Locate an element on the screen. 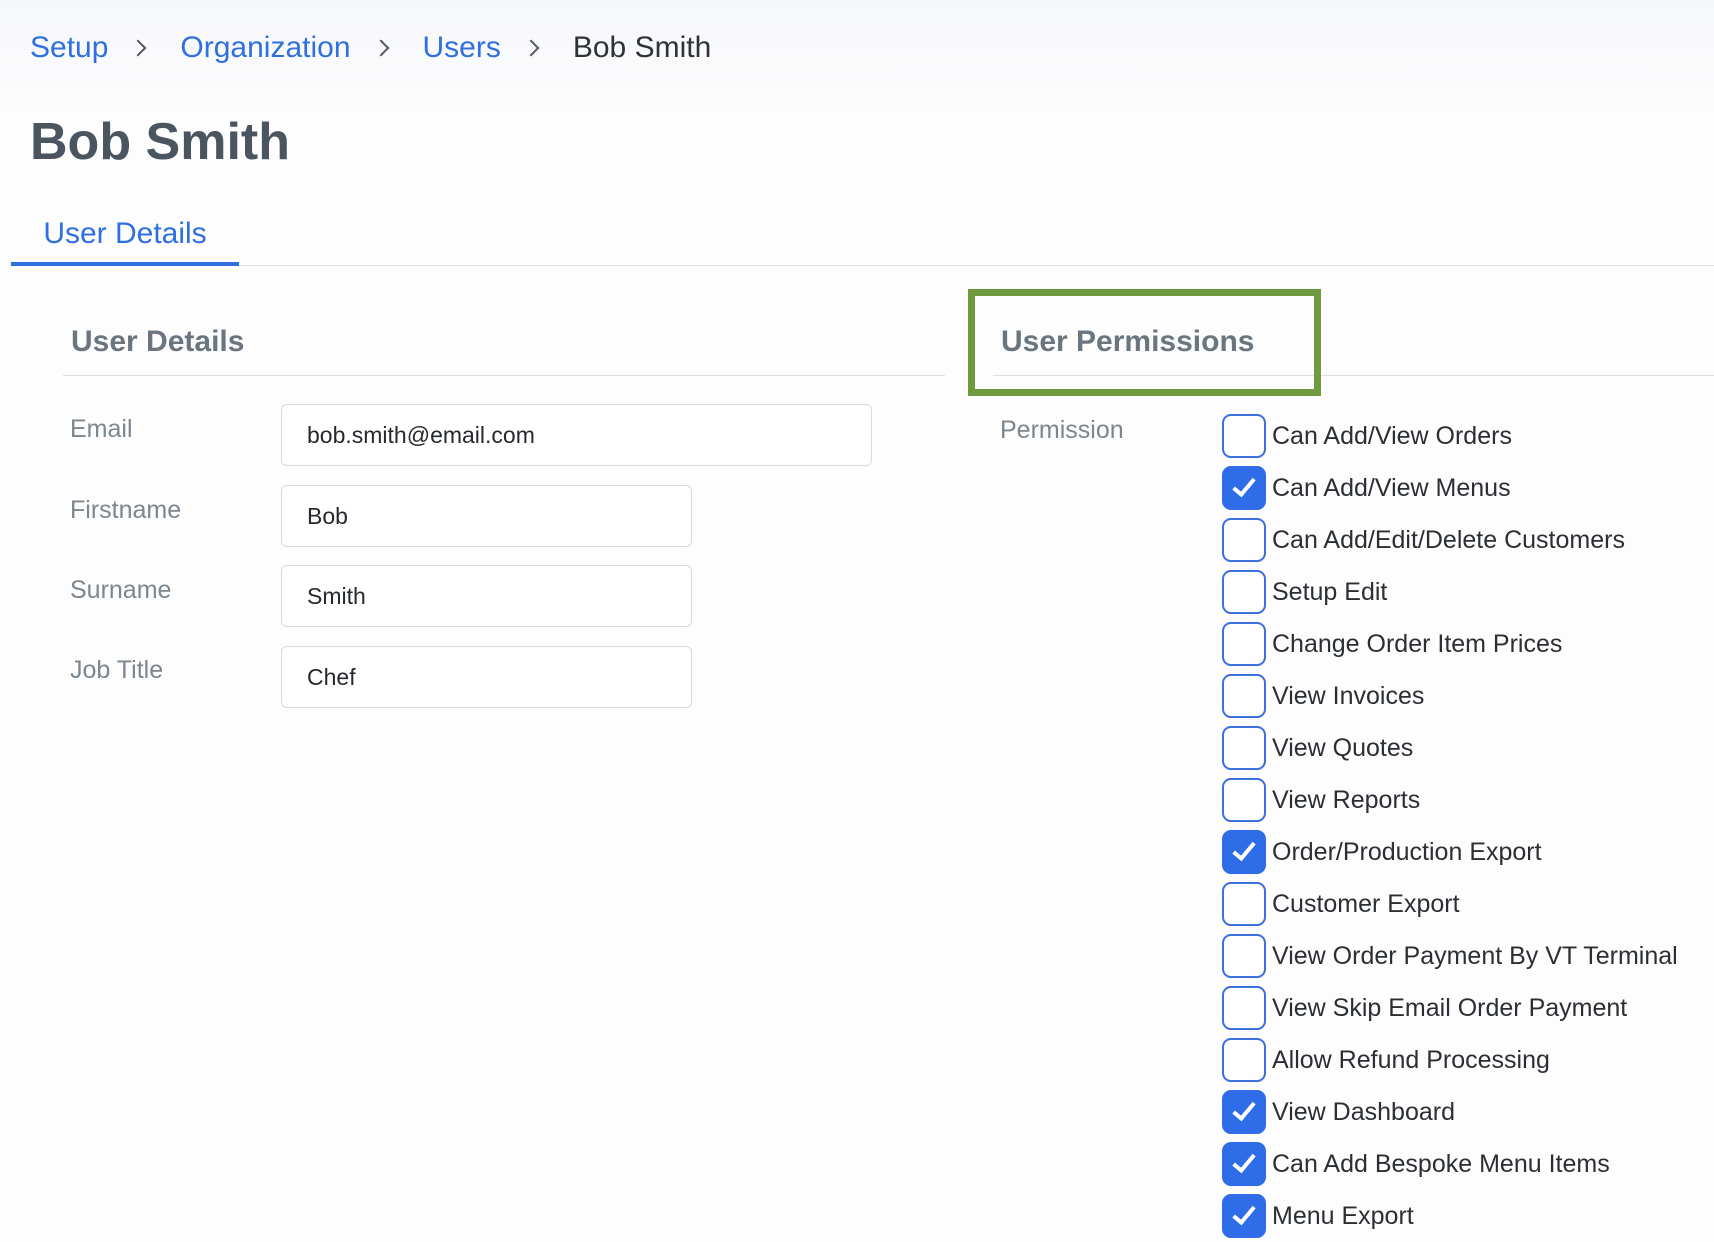  permission-item: View Skip Email Order Payment is located at coordinates (1450, 1008).